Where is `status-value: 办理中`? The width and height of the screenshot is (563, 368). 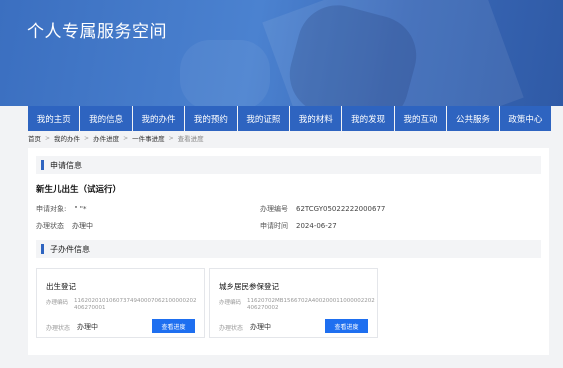
status-value: 办理中 is located at coordinates (82, 226).